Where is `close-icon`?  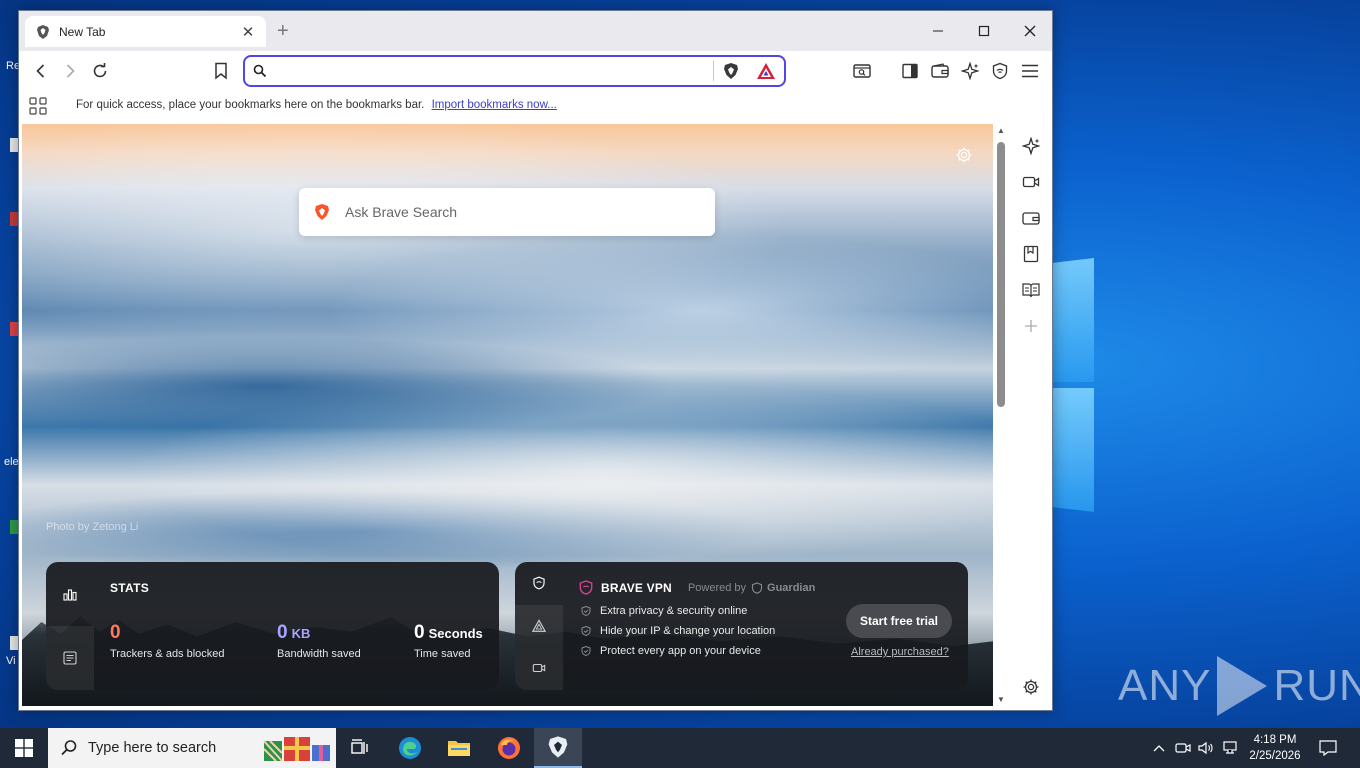
close-icon is located at coordinates (1030, 31).